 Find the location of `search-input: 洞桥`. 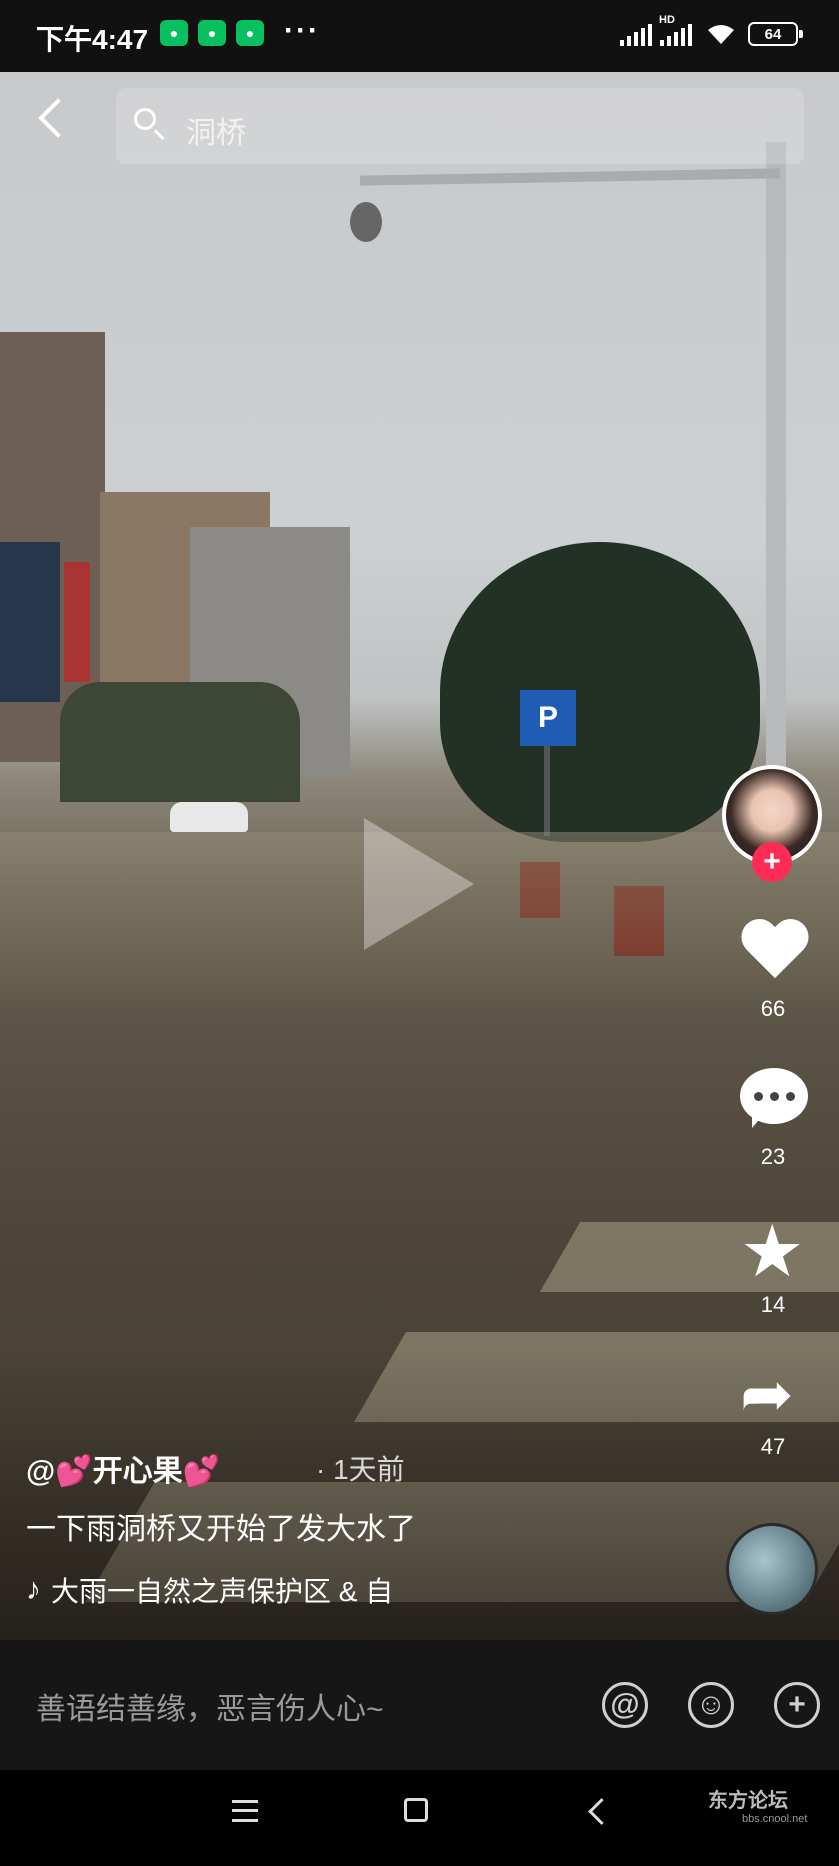

search-input: 洞桥 is located at coordinates (216, 130).